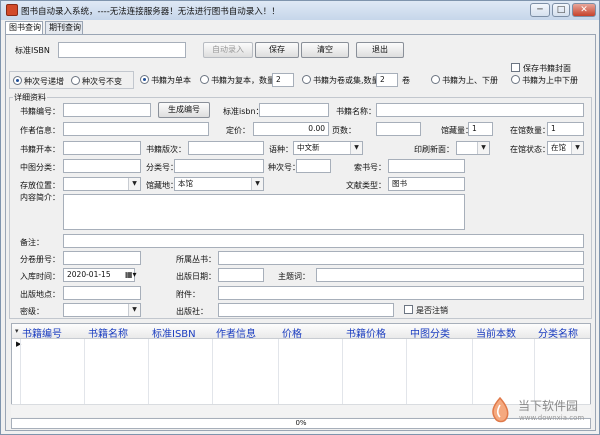 Image resolution: width=600 pixels, height=435 pixels. What do you see at coordinates (292, 332) in the screenshot?
I see `column-header: 价格` at bounding box center [292, 332].